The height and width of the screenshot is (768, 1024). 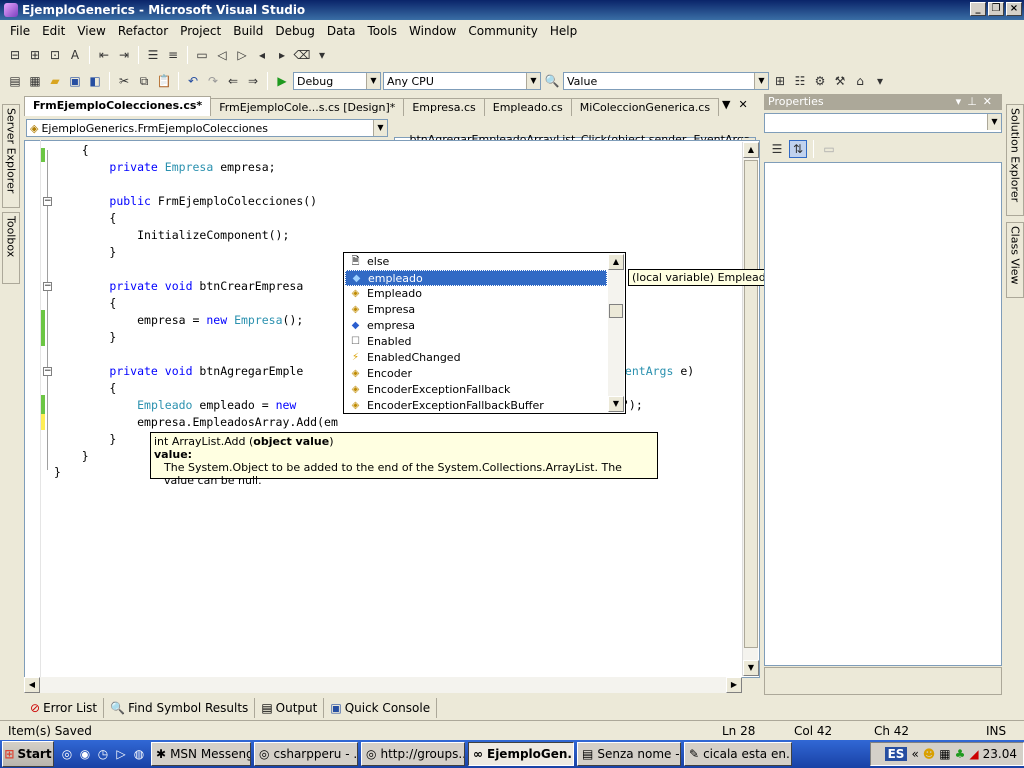 I want to click on redo-icon: ↷, so click(x=213, y=81).